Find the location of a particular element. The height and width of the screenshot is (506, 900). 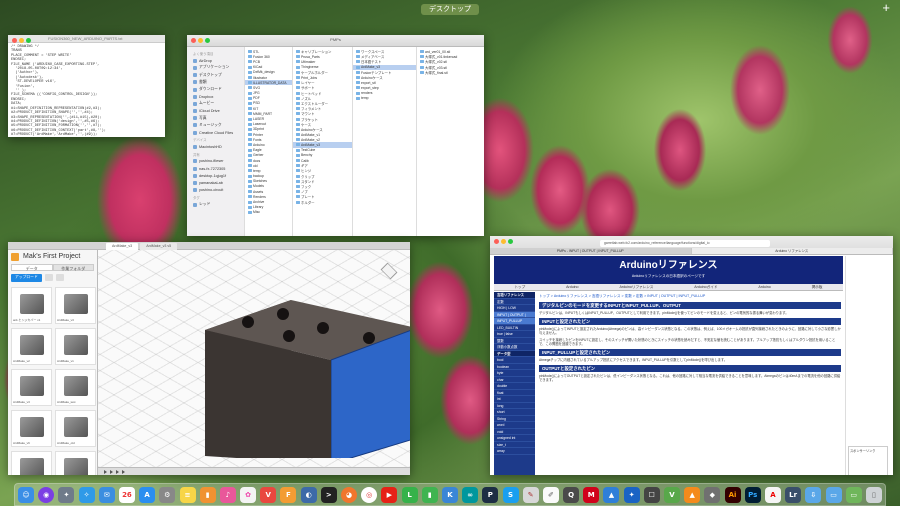

sidebar-item: desktop-1qjug1f is located at coordinates (215, 175).